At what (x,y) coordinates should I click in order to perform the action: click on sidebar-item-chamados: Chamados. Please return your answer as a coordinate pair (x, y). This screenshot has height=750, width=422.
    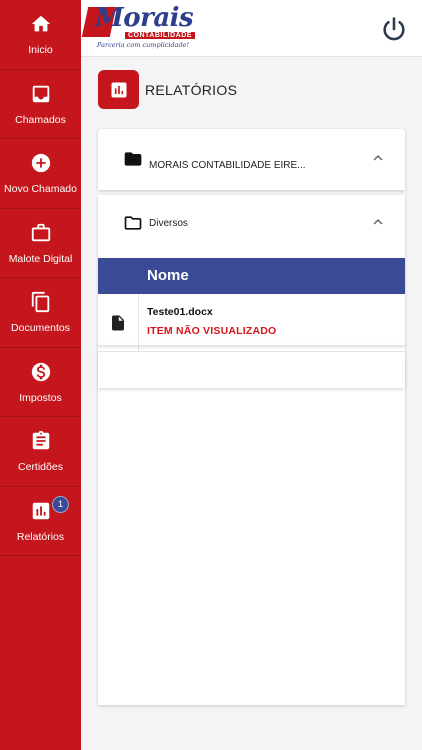
    Looking at the image, I should click on (40, 104).